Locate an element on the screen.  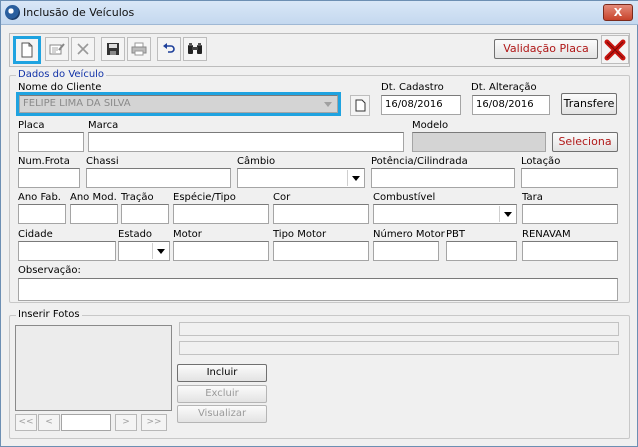
search-binoculars-icon is located at coordinates (195, 48).